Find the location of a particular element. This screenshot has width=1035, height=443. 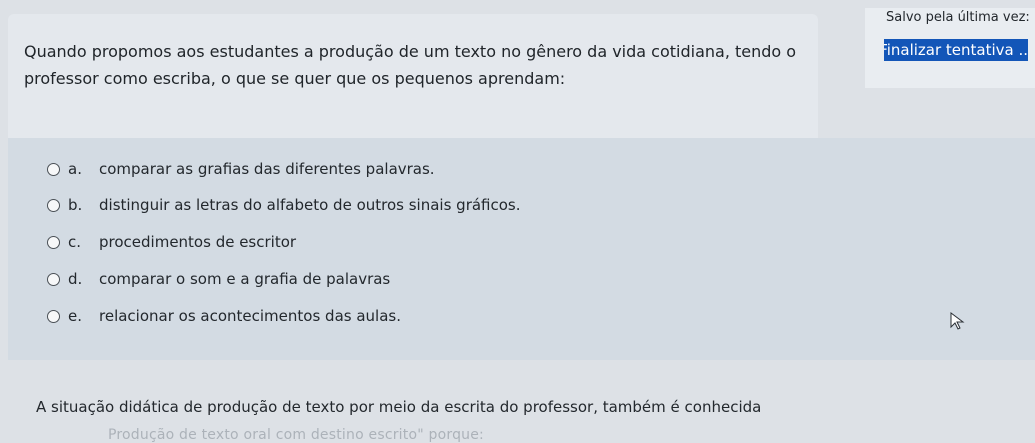

option-letter: b. is located at coordinates (75, 205).